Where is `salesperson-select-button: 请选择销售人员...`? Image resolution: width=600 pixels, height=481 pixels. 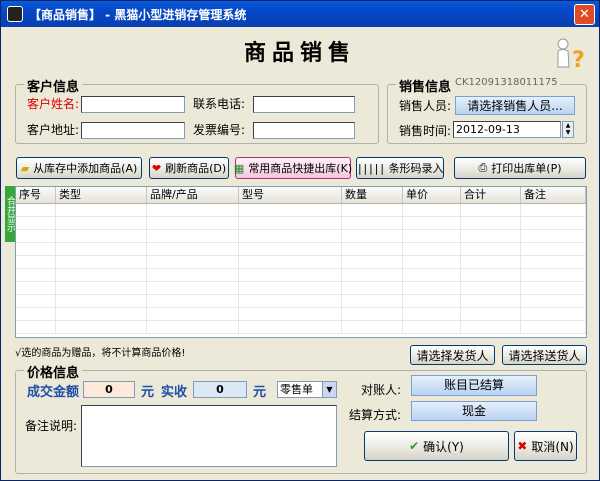 salesperson-select-button: 请选择销售人员... is located at coordinates (515, 105).